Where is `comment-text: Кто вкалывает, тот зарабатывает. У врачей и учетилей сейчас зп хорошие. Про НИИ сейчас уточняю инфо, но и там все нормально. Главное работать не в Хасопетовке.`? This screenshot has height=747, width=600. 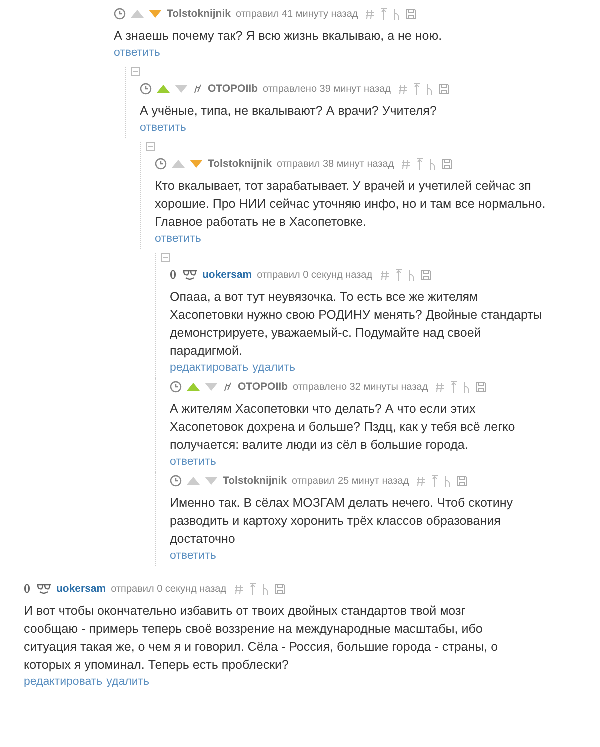
comment-text: Кто вкалывает, тот зарабатывает. У врачей и учетилей сейчас зп хорошие. Про НИИ сейчас уточняю инфо, но и там все нормально. Главное работать не в Хасопетовке. is located at coordinates (351, 204).